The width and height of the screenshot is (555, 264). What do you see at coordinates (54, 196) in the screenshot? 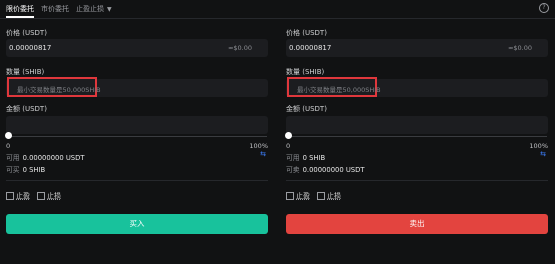
I see `buy-stop-loss-label: 止损` at bounding box center [54, 196].